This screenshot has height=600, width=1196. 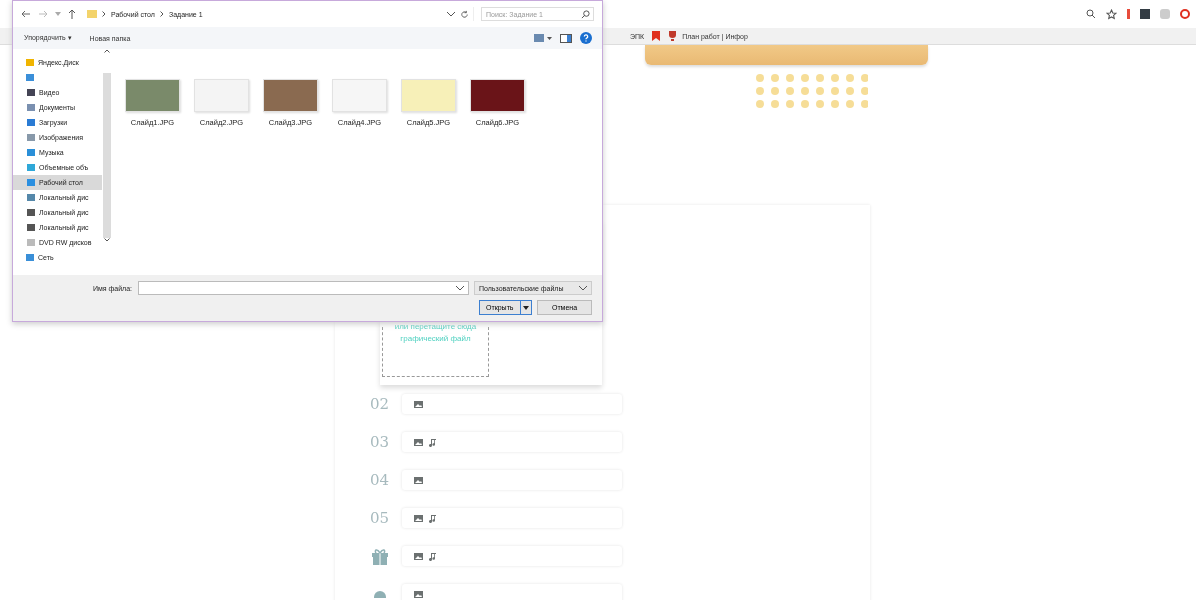 I want to click on scroll-up-icon, so click(x=106, y=51).